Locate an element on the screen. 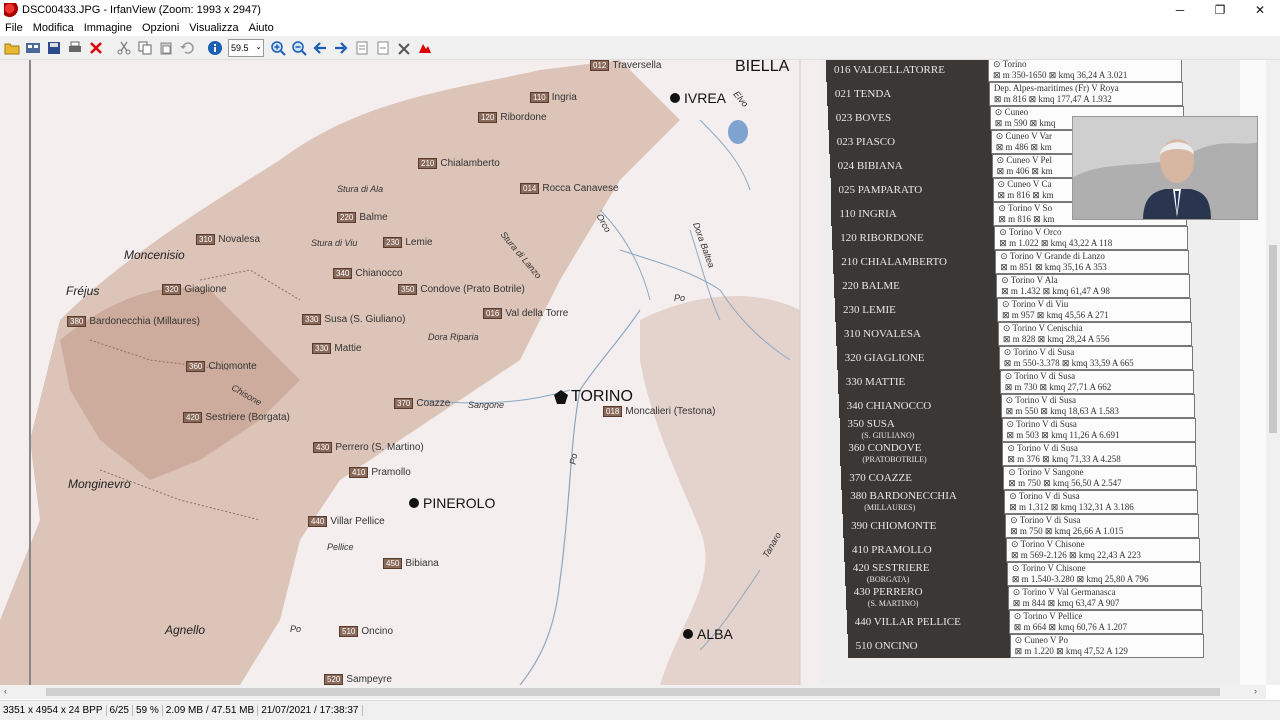  save-icon is located at coordinates (54, 48).